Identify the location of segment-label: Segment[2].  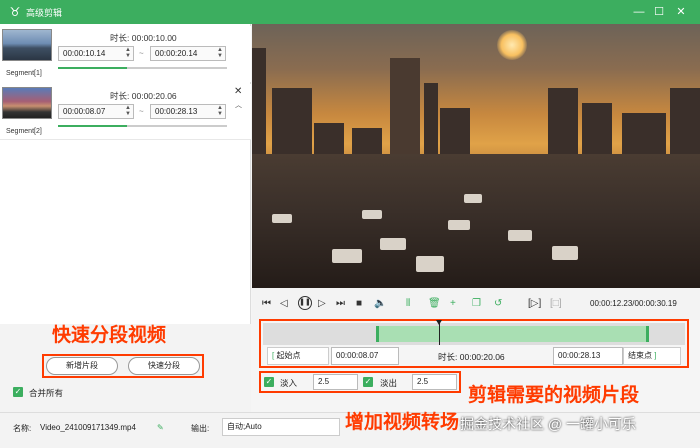
(24, 131).